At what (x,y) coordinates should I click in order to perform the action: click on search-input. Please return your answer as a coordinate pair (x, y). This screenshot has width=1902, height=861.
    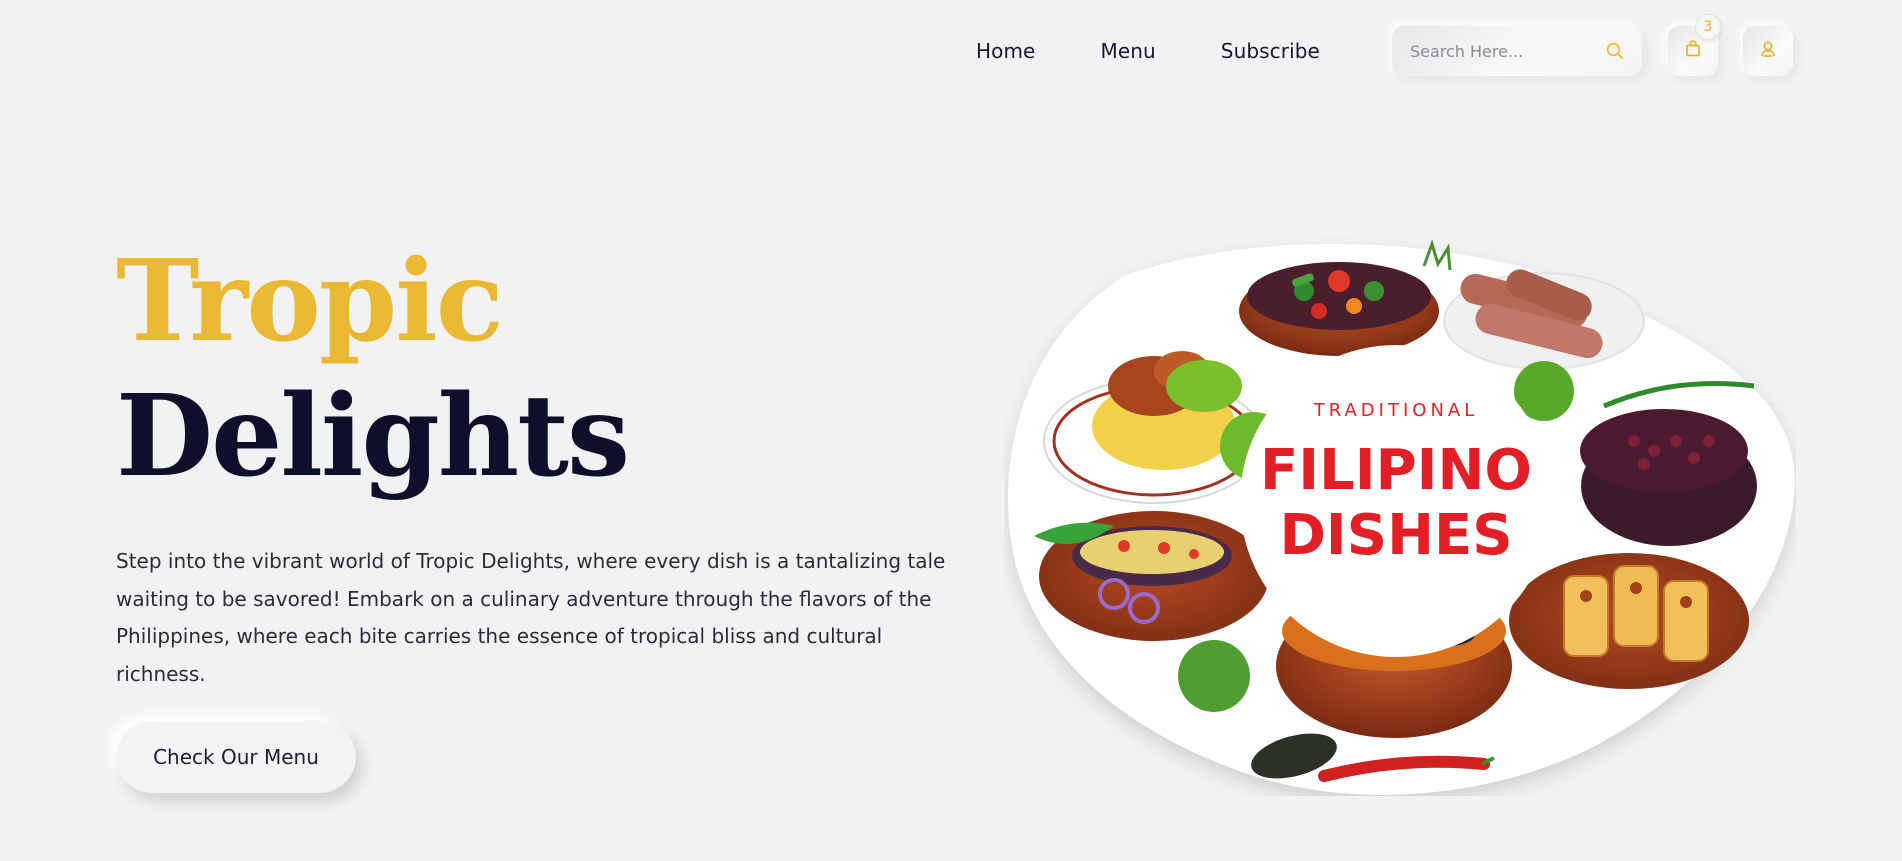
    Looking at the image, I should click on (1499, 51).